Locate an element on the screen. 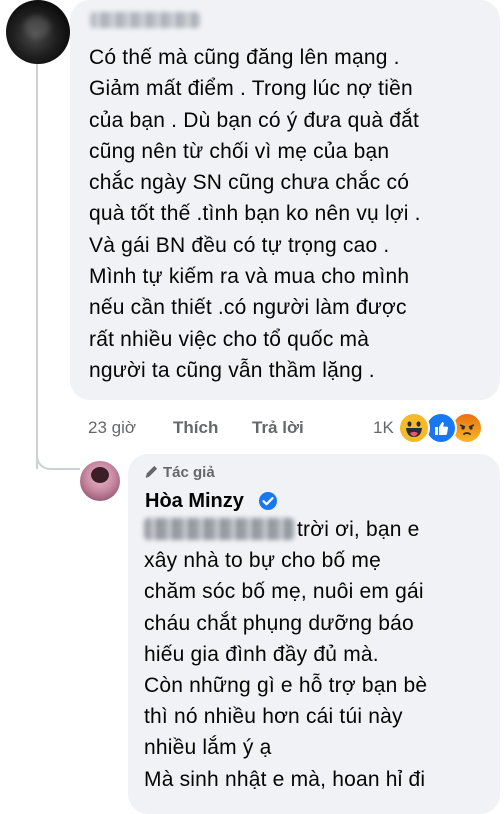 The height and width of the screenshot is (814, 504). comment-line: chắc ngày SN cũng chưa chắc có is located at coordinates (249, 183).